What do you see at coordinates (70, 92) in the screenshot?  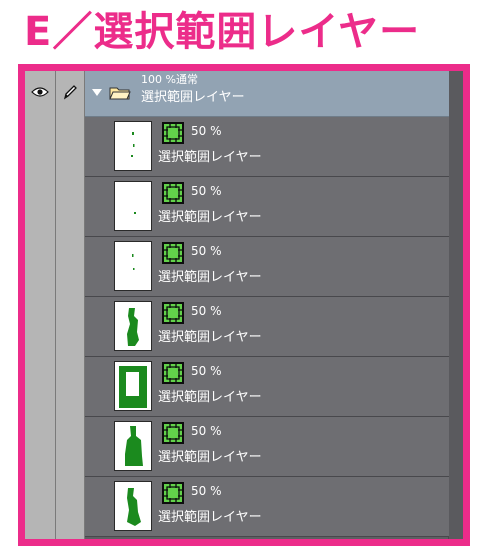 I see `pen-icon` at bounding box center [70, 92].